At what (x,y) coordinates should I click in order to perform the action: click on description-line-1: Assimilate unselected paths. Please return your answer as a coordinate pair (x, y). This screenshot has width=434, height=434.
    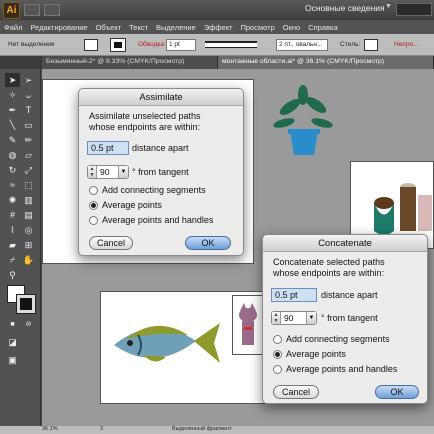
    Looking at the image, I should click on (145, 116).